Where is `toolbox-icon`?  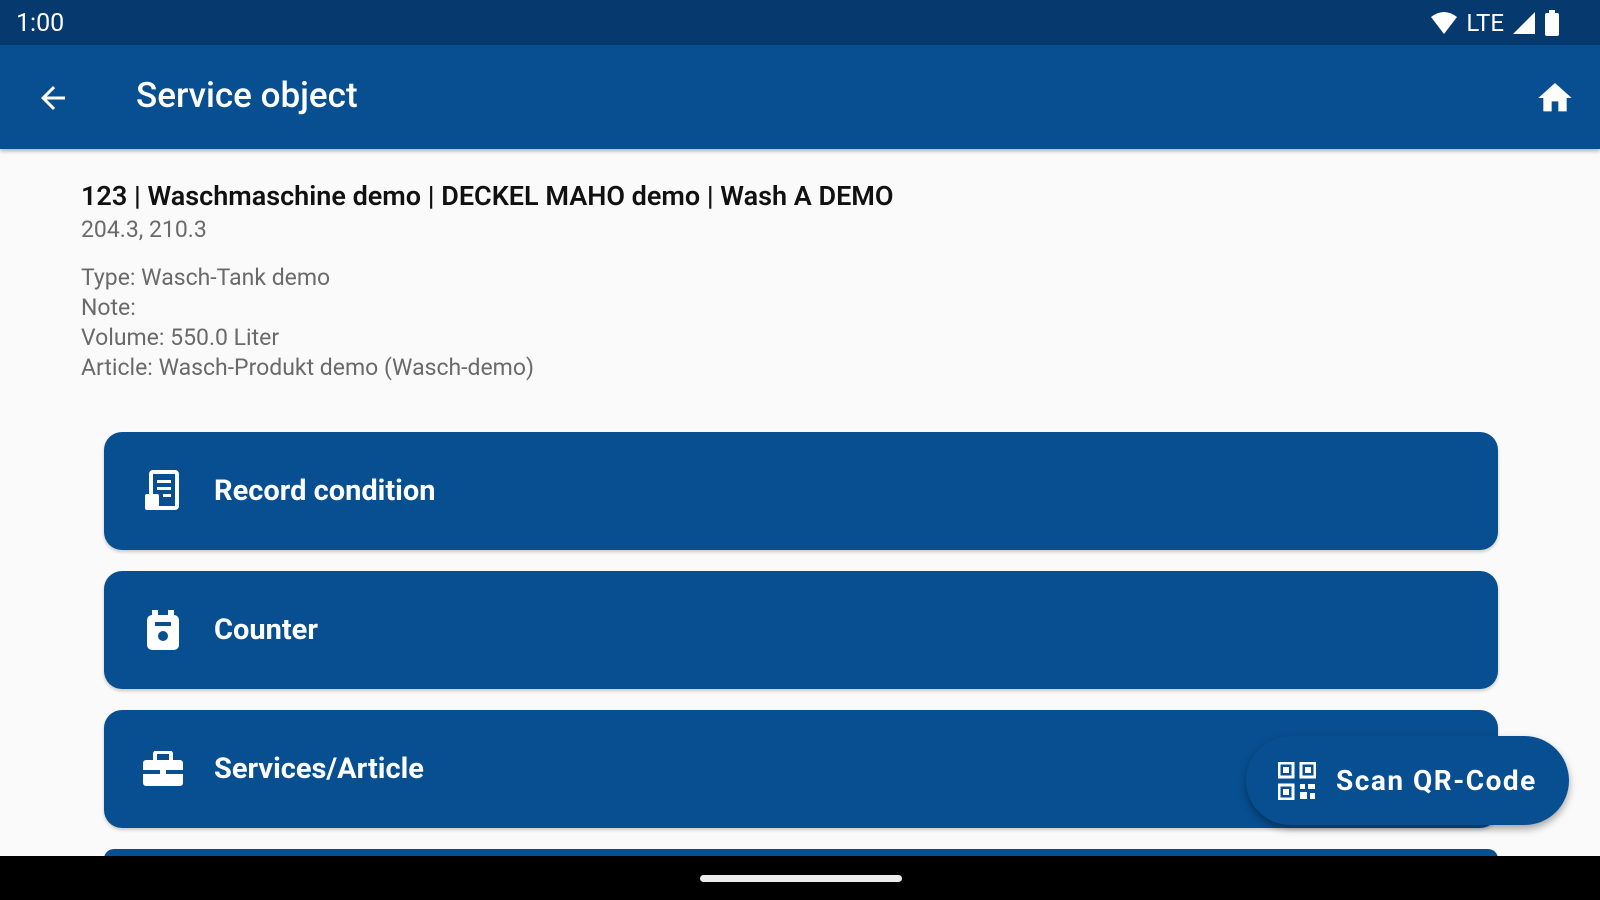
toolbox-icon is located at coordinates (163, 769).